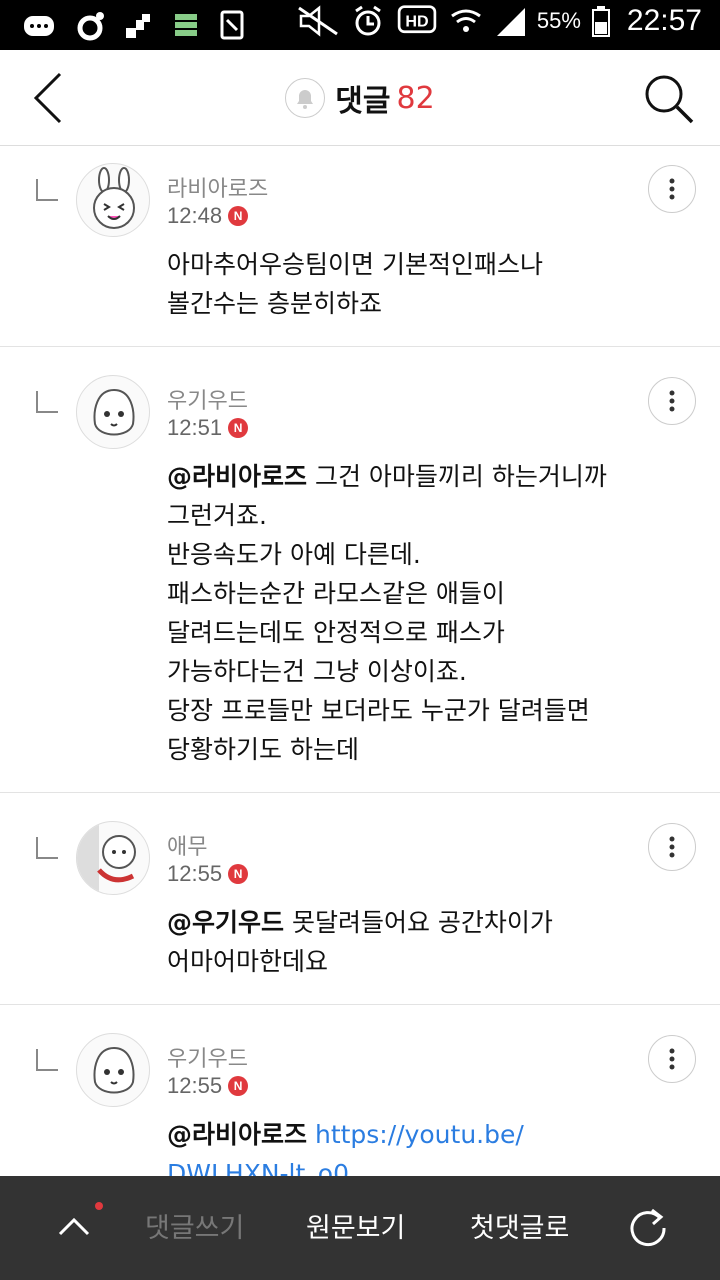  Describe the element at coordinates (194, 1225) in the screenshot. I see `write-comment-button: 댓글쓰기` at that location.